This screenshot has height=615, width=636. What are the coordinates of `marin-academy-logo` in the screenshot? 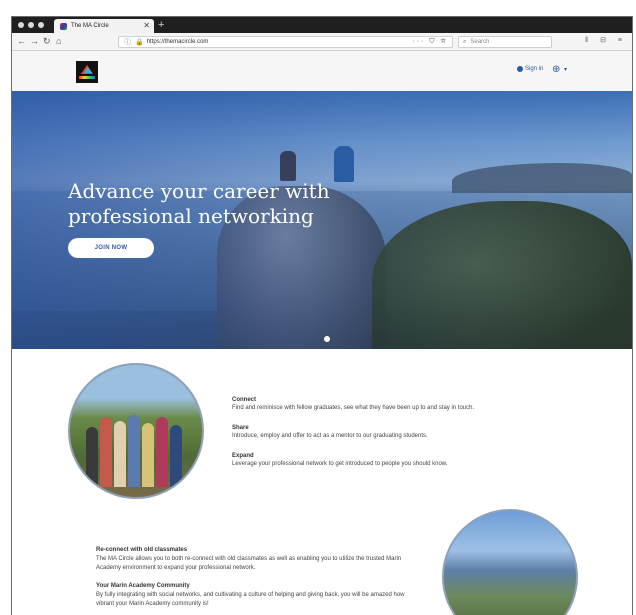 It's located at (87, 72).